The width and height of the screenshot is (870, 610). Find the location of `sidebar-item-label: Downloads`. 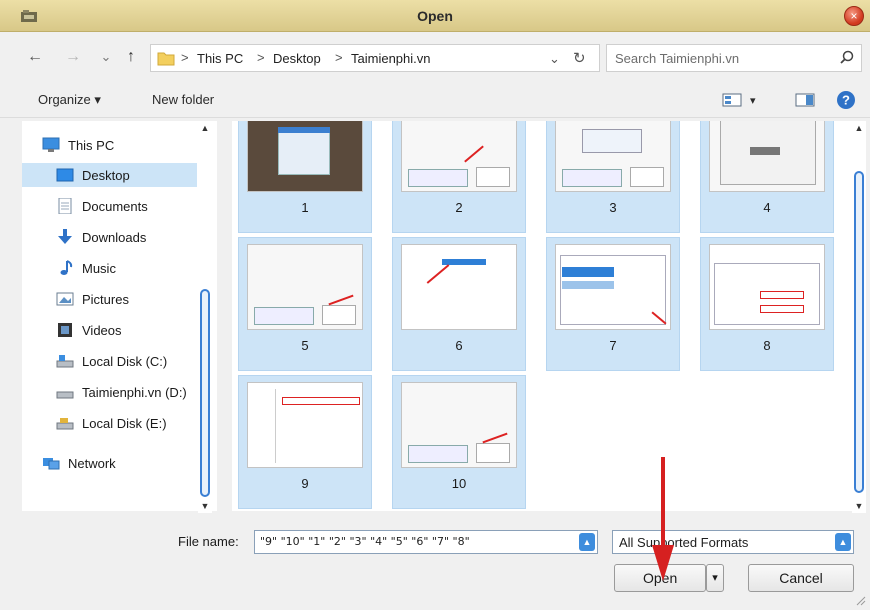

sidebar-item-label: Downloads is located at coordinates (114, 237).